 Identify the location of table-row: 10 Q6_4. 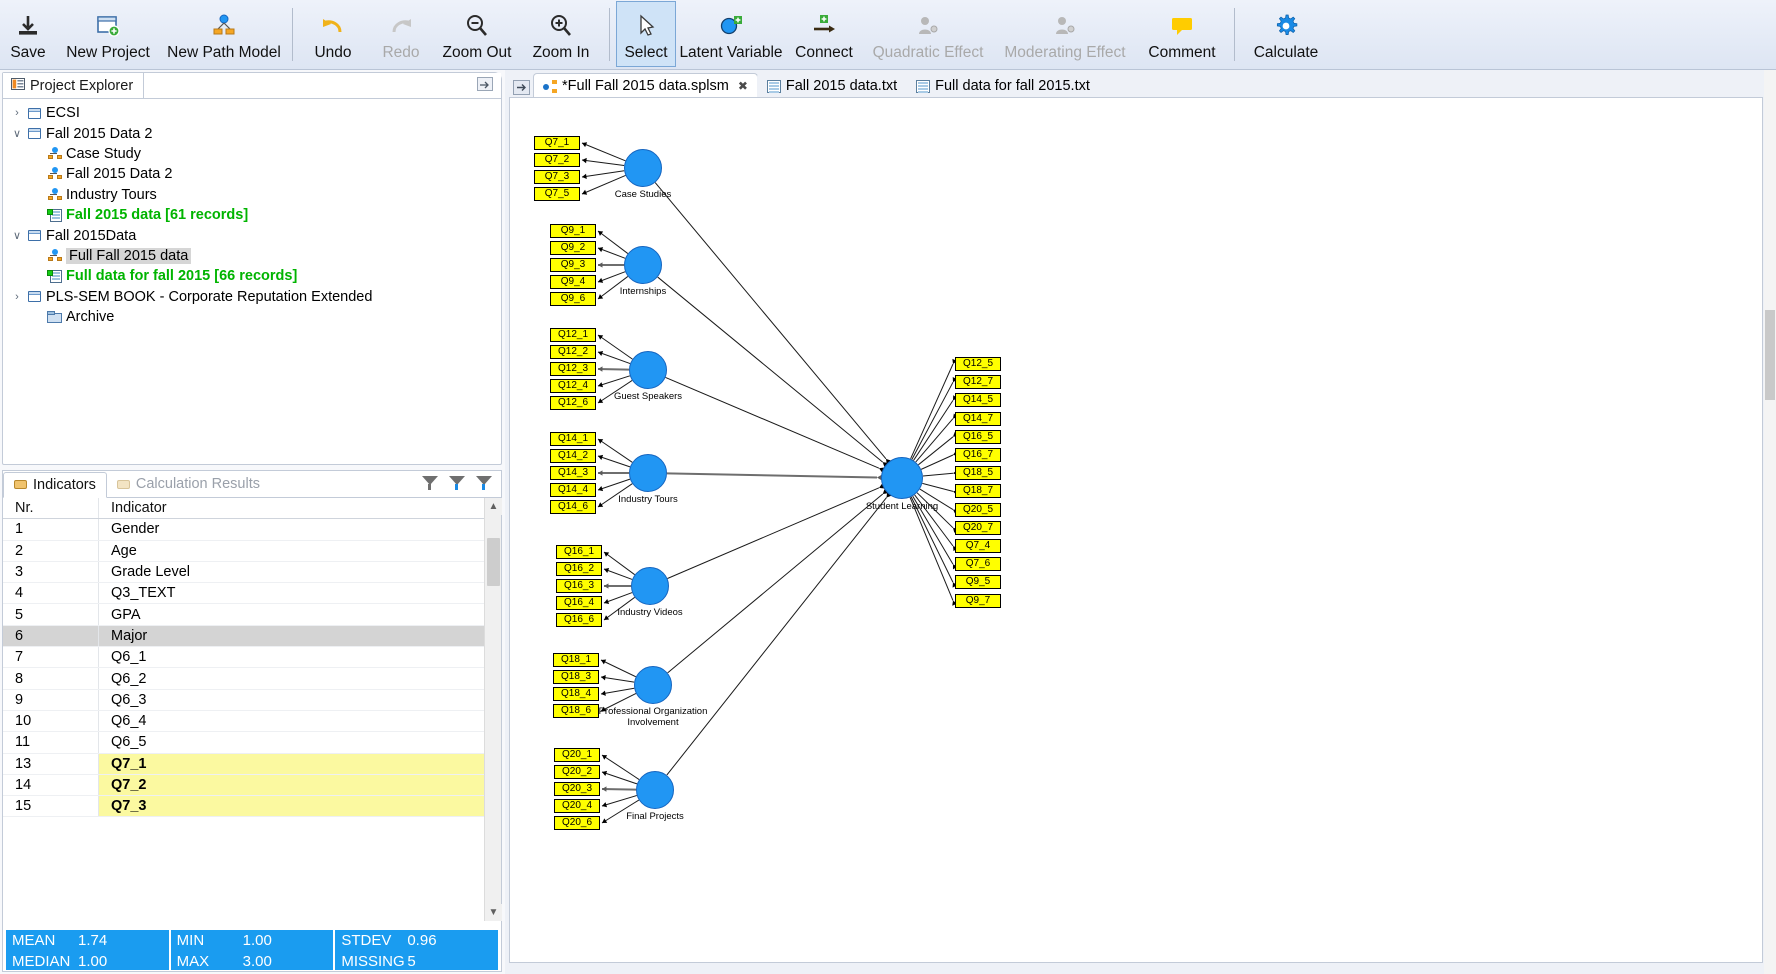
(252, 721).